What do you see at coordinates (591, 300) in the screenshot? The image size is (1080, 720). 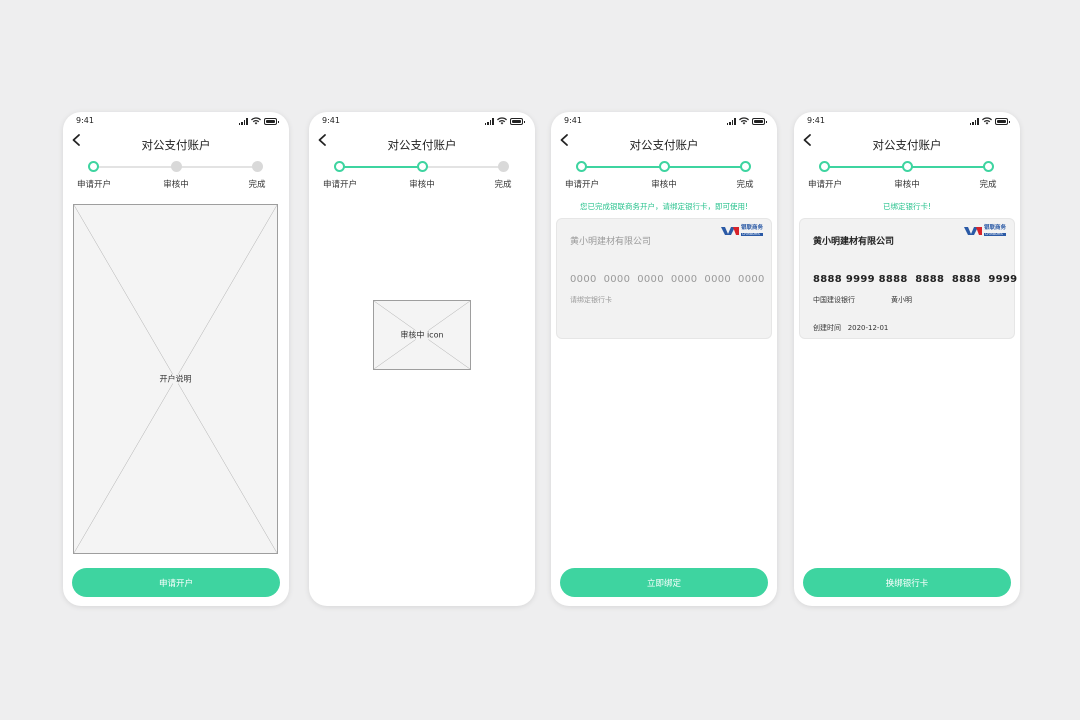 I see `card-hint: 请绑定银行卡` at bounding box center [591, 300].